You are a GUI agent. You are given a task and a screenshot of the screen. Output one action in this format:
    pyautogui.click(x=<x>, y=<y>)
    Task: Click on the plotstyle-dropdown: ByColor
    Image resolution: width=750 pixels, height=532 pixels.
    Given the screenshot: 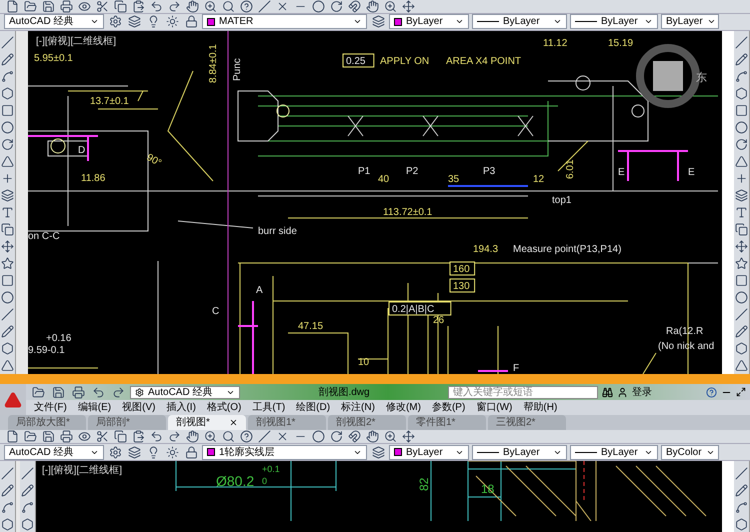 What is the action you would take?
    pyautogui.click(x=690, y=452)
    